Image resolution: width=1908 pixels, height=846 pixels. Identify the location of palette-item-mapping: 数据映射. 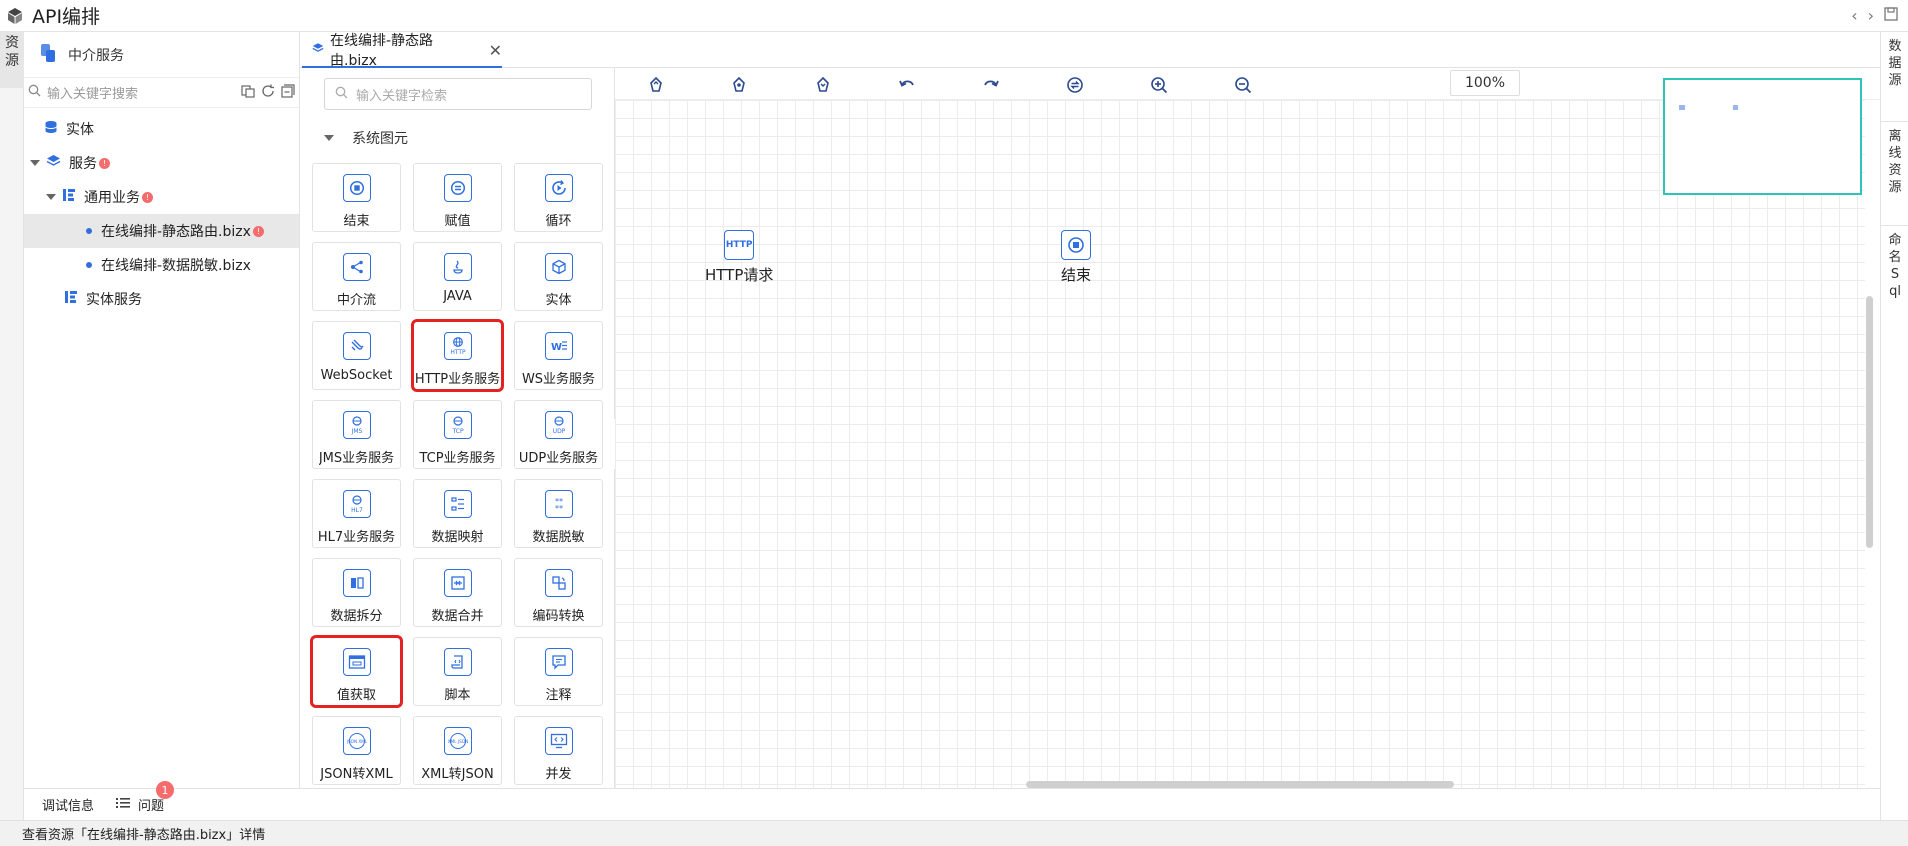
(457, 513).